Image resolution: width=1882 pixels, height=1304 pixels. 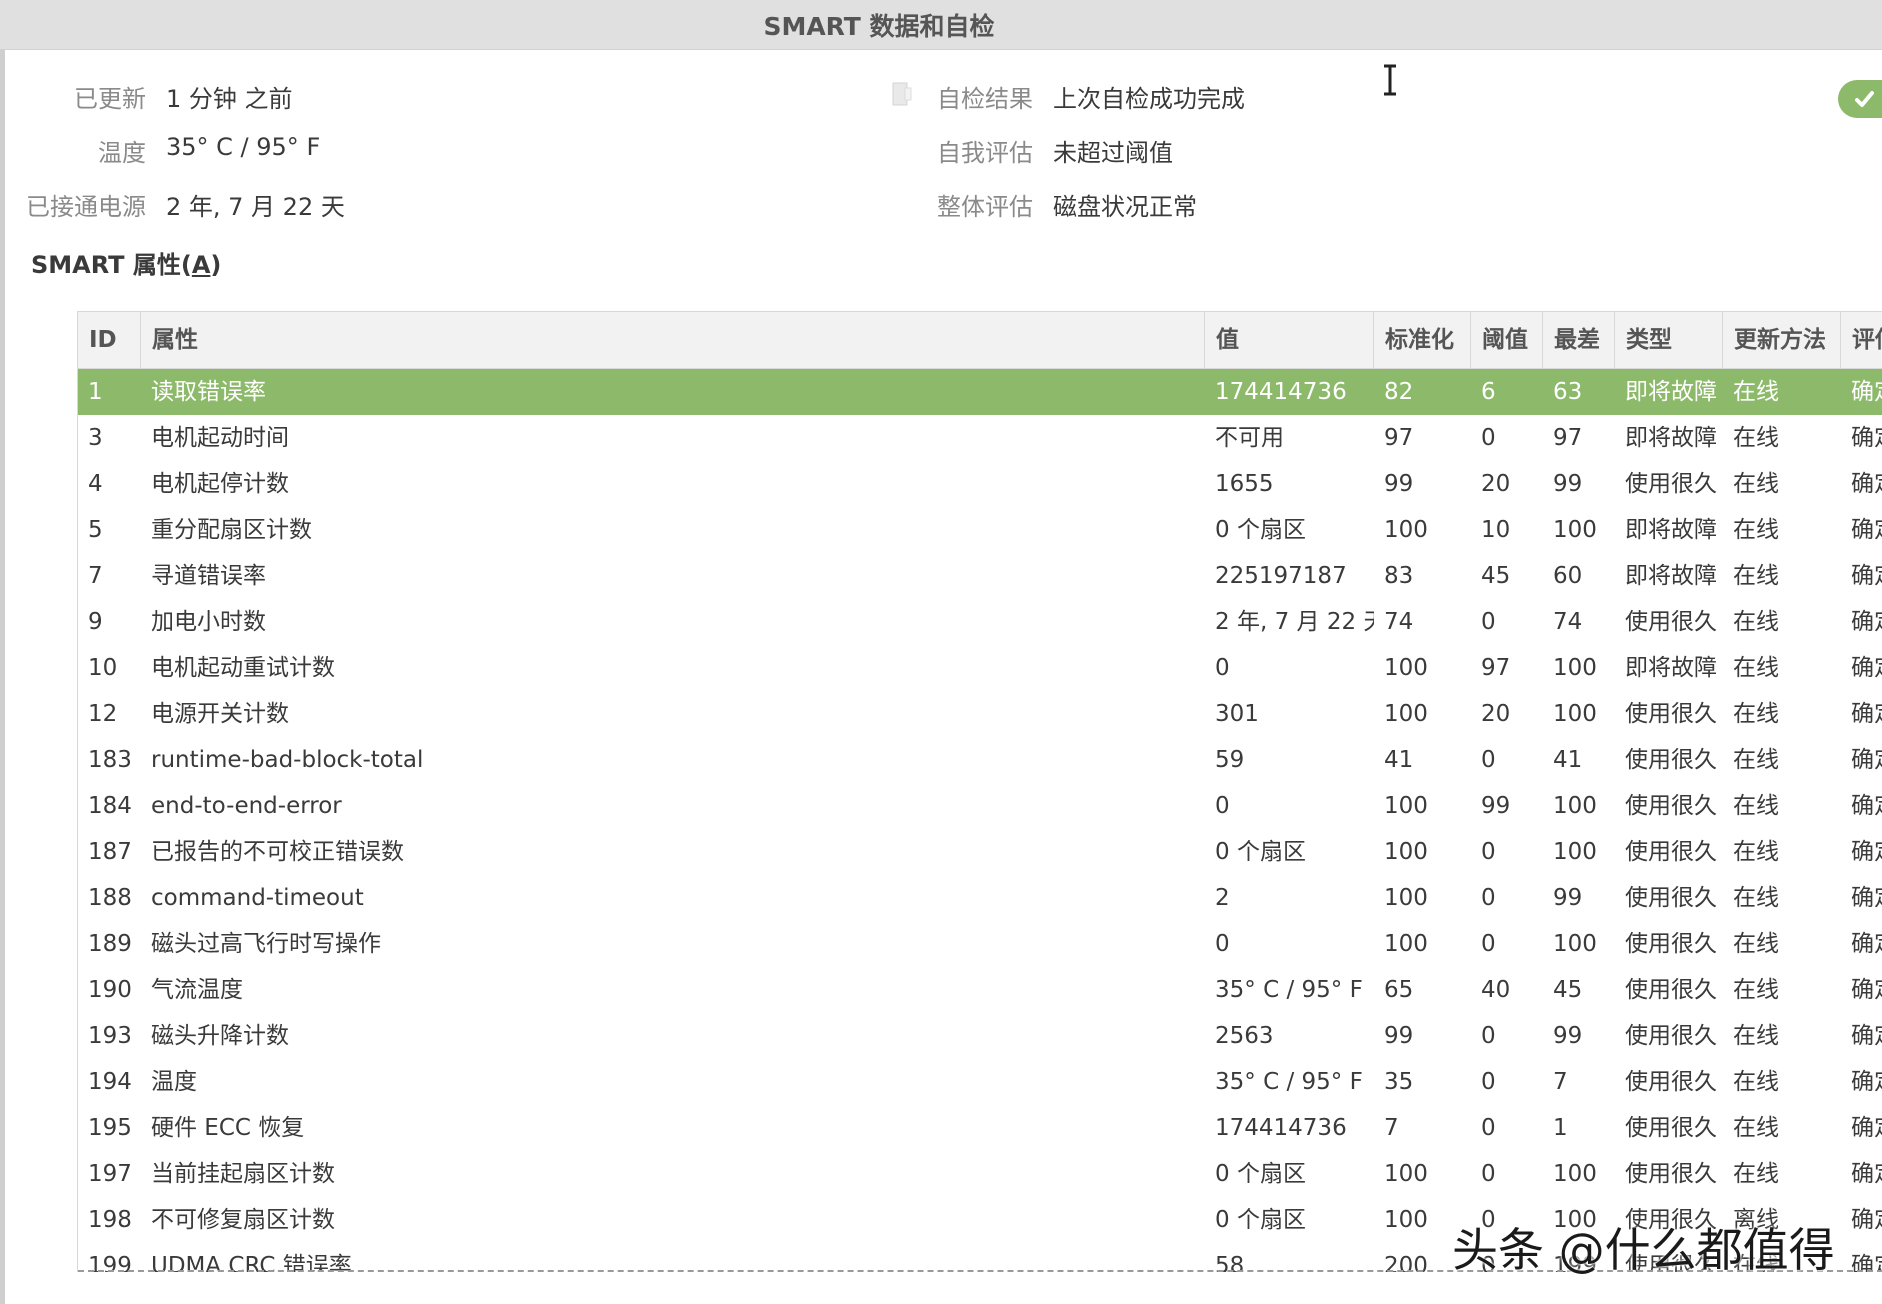 What do you see at coordinates (980, 1082) in the screenshot?
I see `table-row: 194 温度 35° C / 95° F 35 0 7 使用很久在线 确定` at bounding box center [980, 1082].